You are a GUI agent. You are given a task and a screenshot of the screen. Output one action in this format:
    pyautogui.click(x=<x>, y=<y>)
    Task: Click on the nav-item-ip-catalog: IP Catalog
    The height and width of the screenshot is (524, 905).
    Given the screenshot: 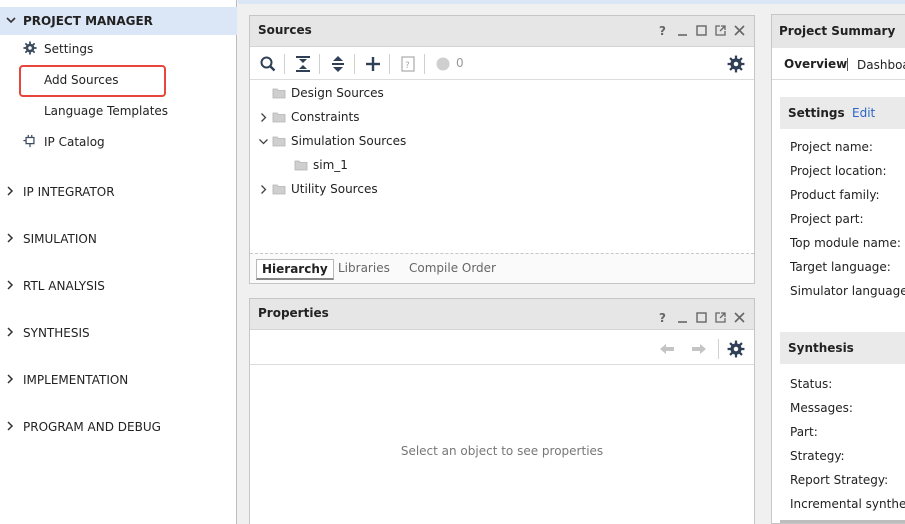 What is the action you would take?
    pyautogui.click(x=74, y=142)
    